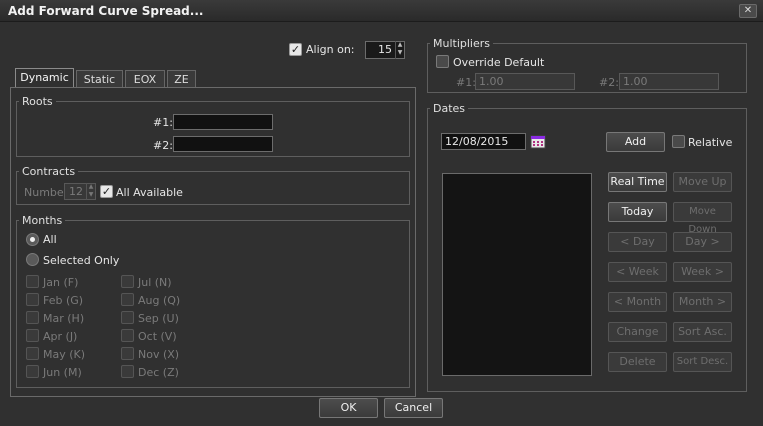 The height and width of the screenshot is (426, 763). What do you see at coordinates (159, 354) in the screenshot?
I see `month-nov-label: Nov (X)` at bounding box center [159, 354].